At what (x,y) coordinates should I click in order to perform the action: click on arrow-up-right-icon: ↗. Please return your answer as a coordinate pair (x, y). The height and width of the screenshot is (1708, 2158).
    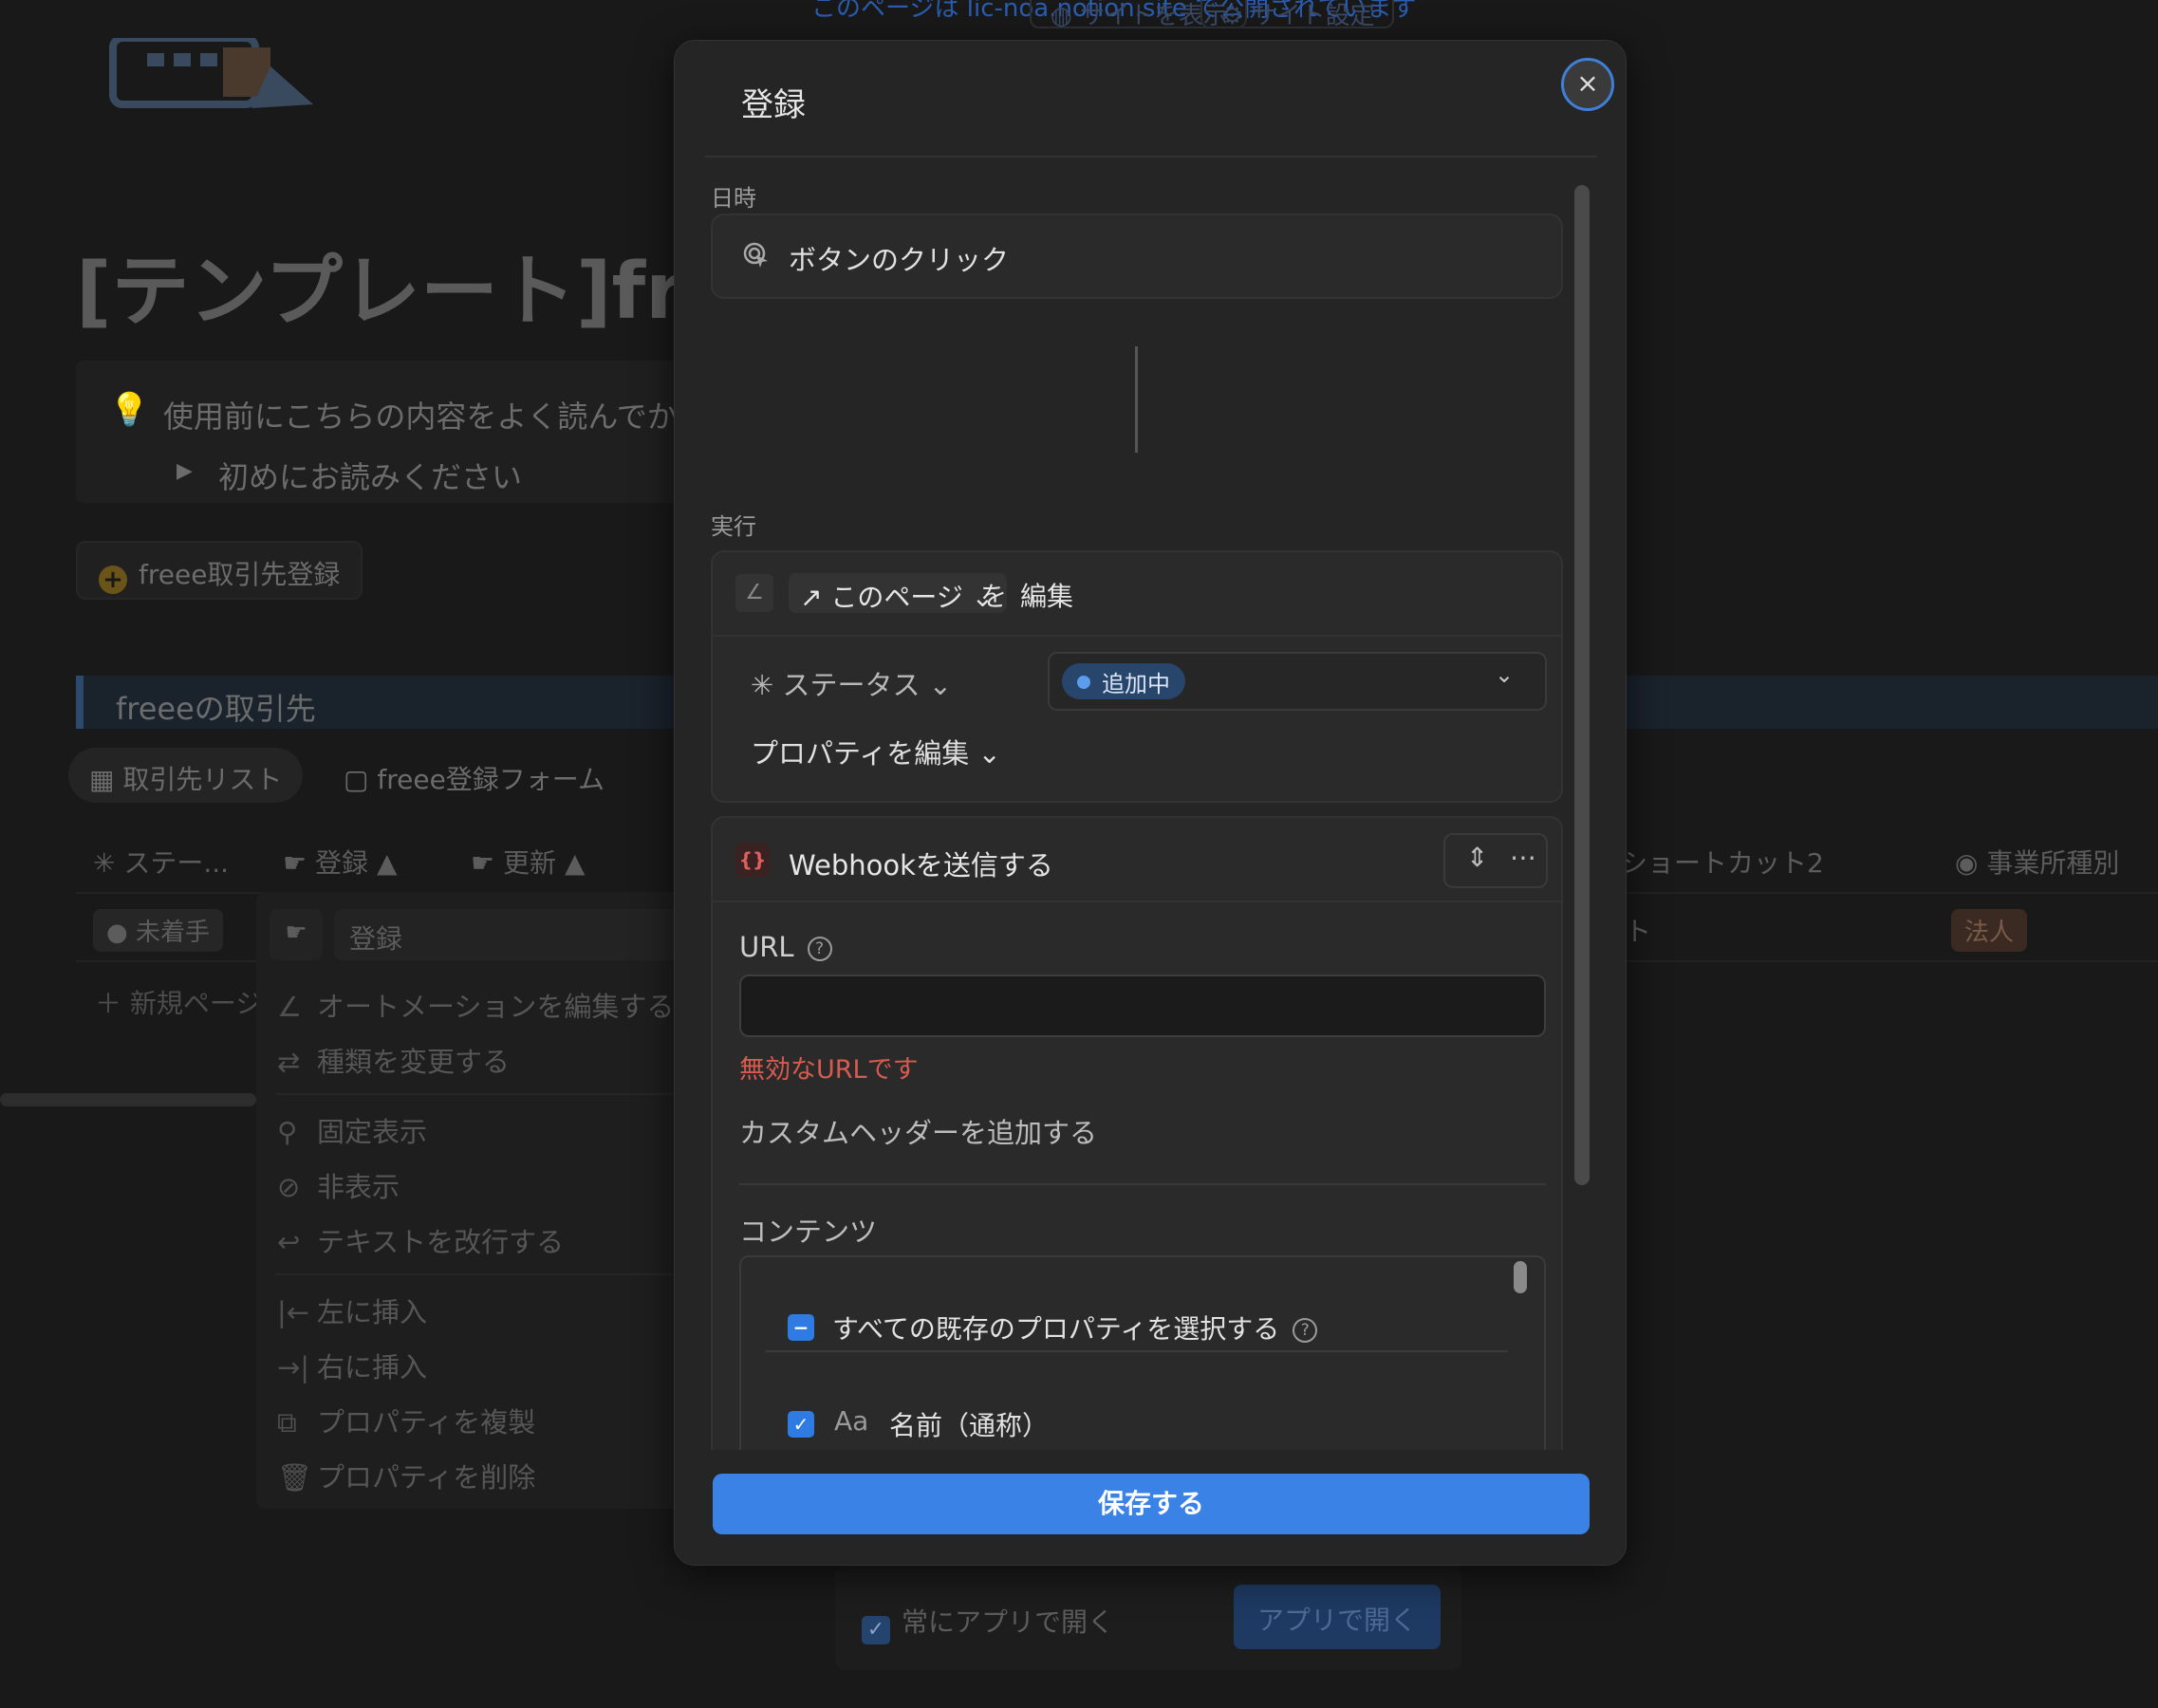
    Looking at the image, I should click on (811, 597).